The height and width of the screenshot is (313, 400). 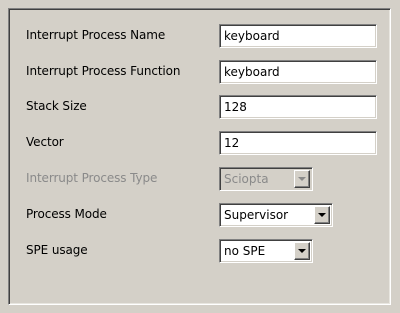 What do you see at coordinates (45, 142) in the screenshot?
I see `vector-label: Vector` at bounding box center [45, 142].